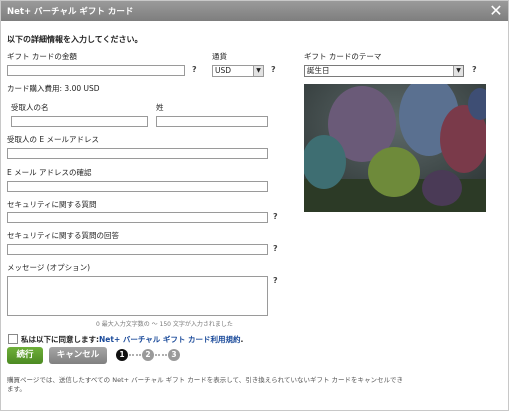 This screenshot has height=411, width=509. Describe the element at coordinates (13, 339) in the screenshot. I see `agree-checkbox` at that location.